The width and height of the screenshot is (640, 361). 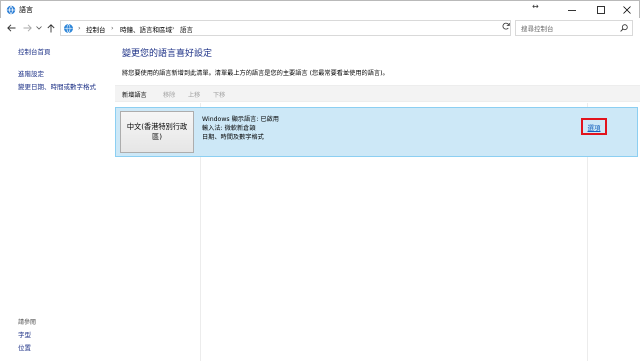 I want to click on control-panel-icon, so click(x=68, y=28).